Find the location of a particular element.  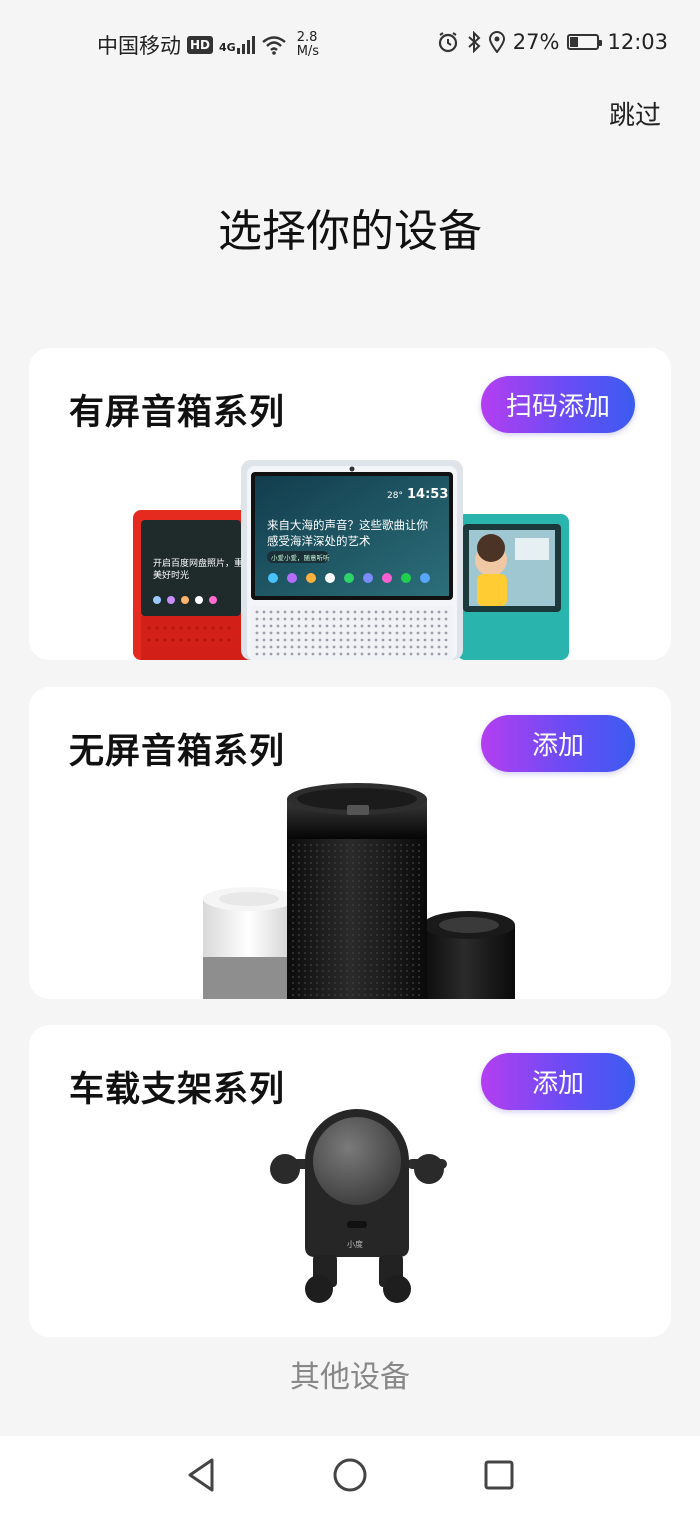

skip-button: 跳过 is located at coordinates (635, 113).